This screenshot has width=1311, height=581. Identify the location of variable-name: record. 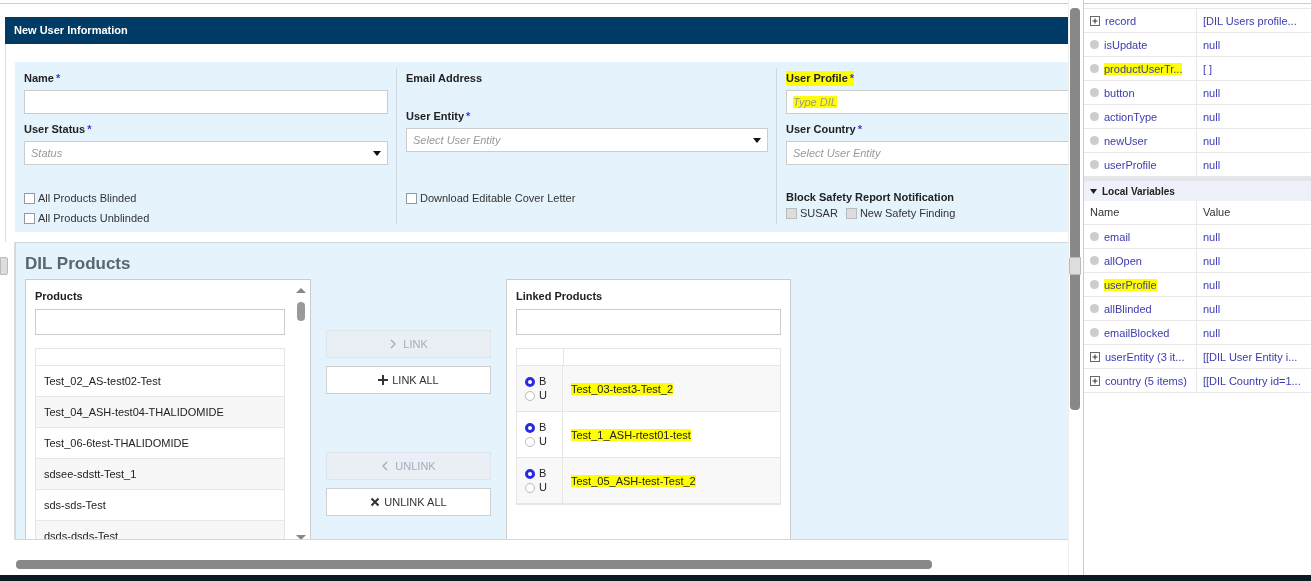
(1121, 20).